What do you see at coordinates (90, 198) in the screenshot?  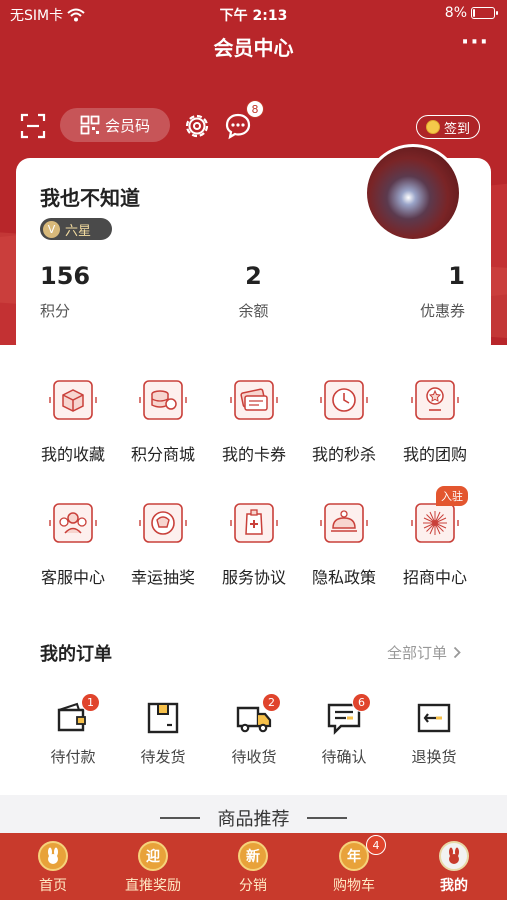 I see `username: 我也不知道` at bounding box center [90, 198].